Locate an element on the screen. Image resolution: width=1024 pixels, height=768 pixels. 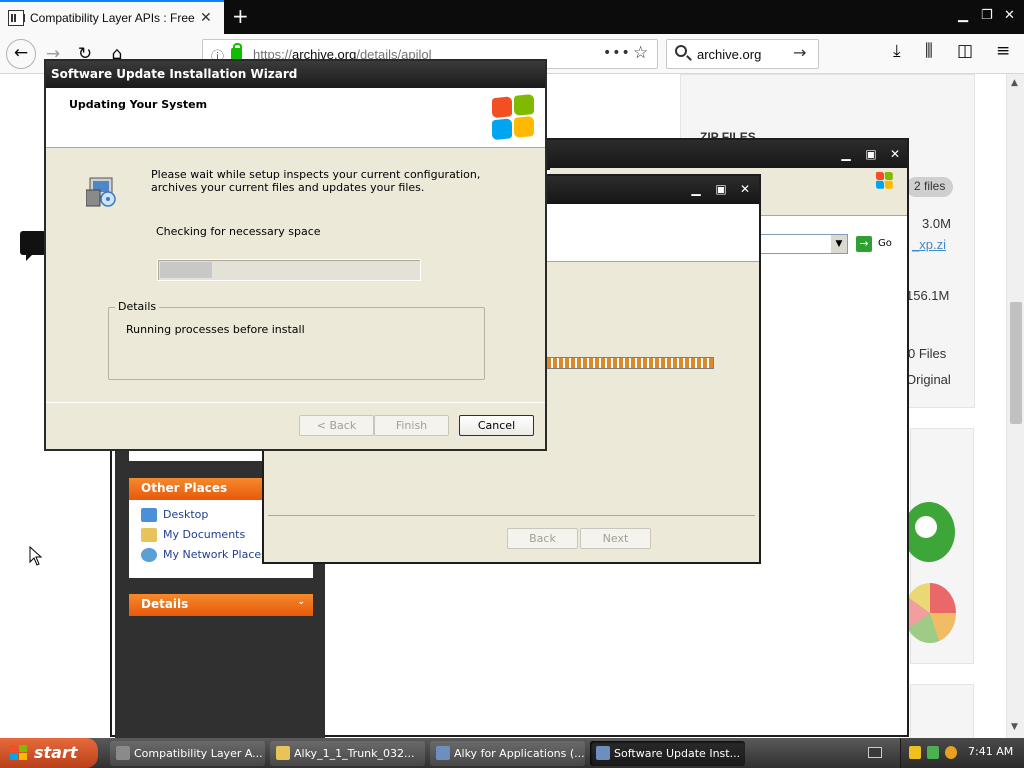
open-source-logo is located at coordinates (929, 532).